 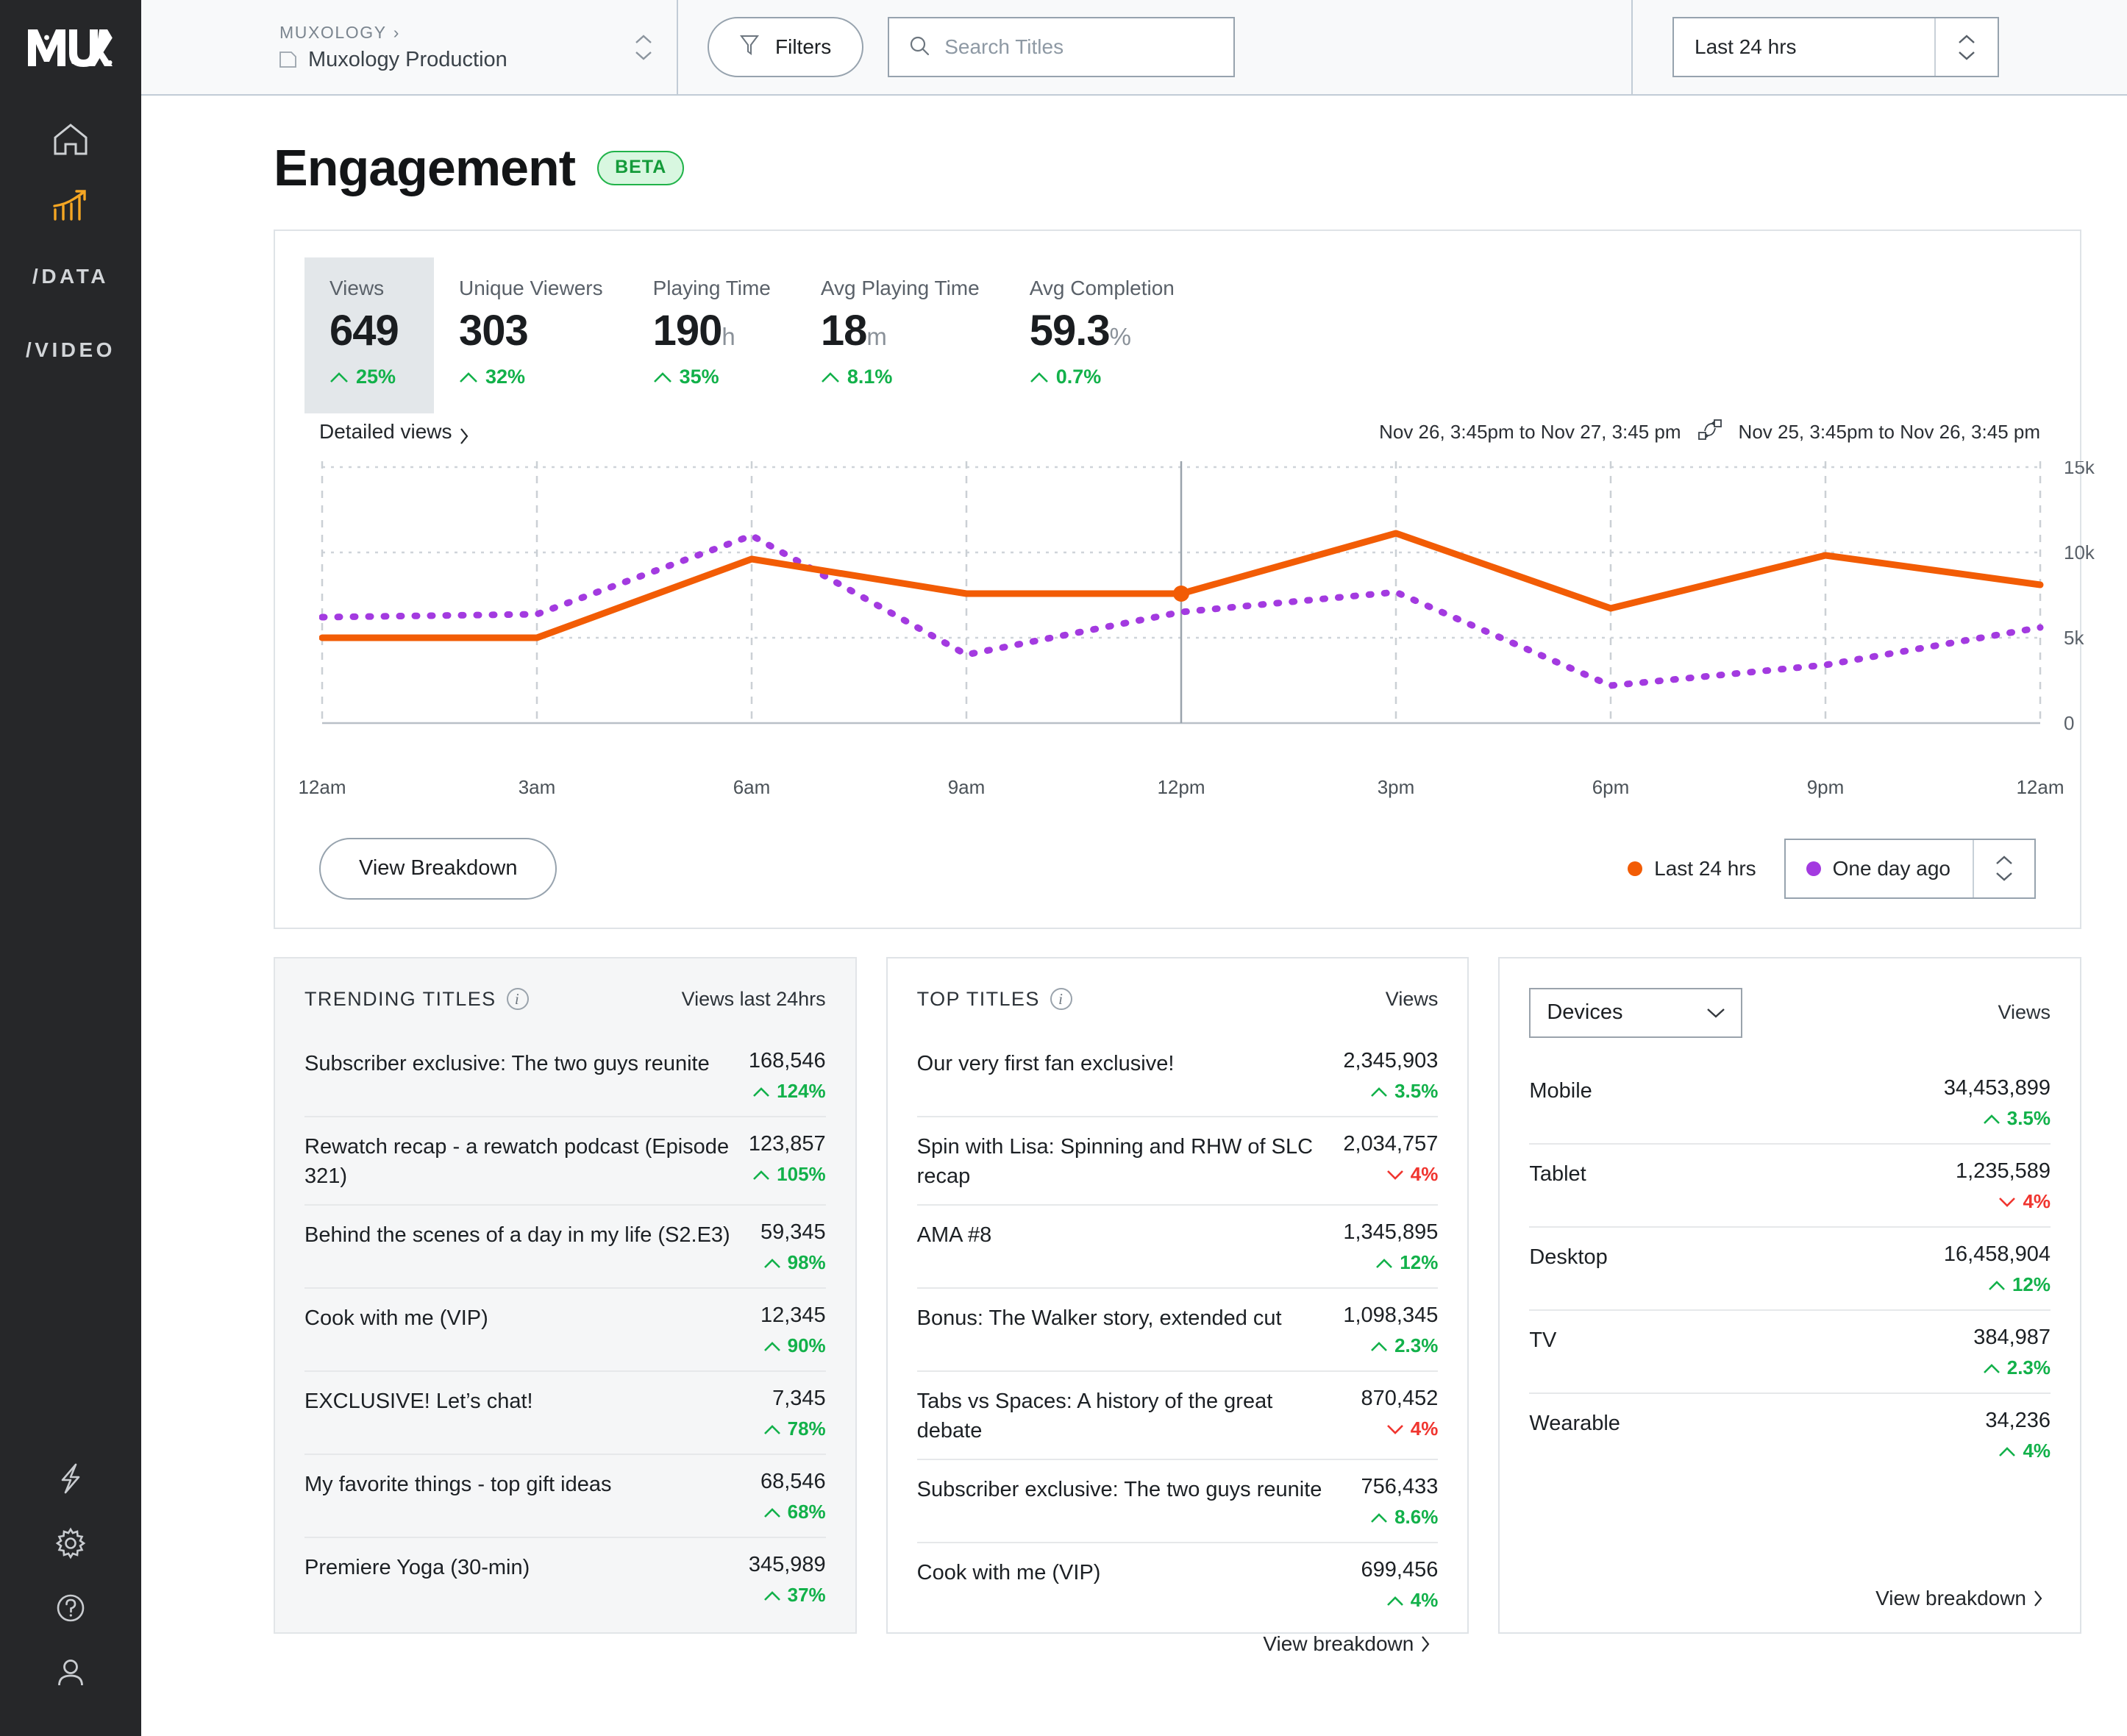 I want to click on top-titles-header: TOP TITLES i Views, so click(x=1177, y=1011).